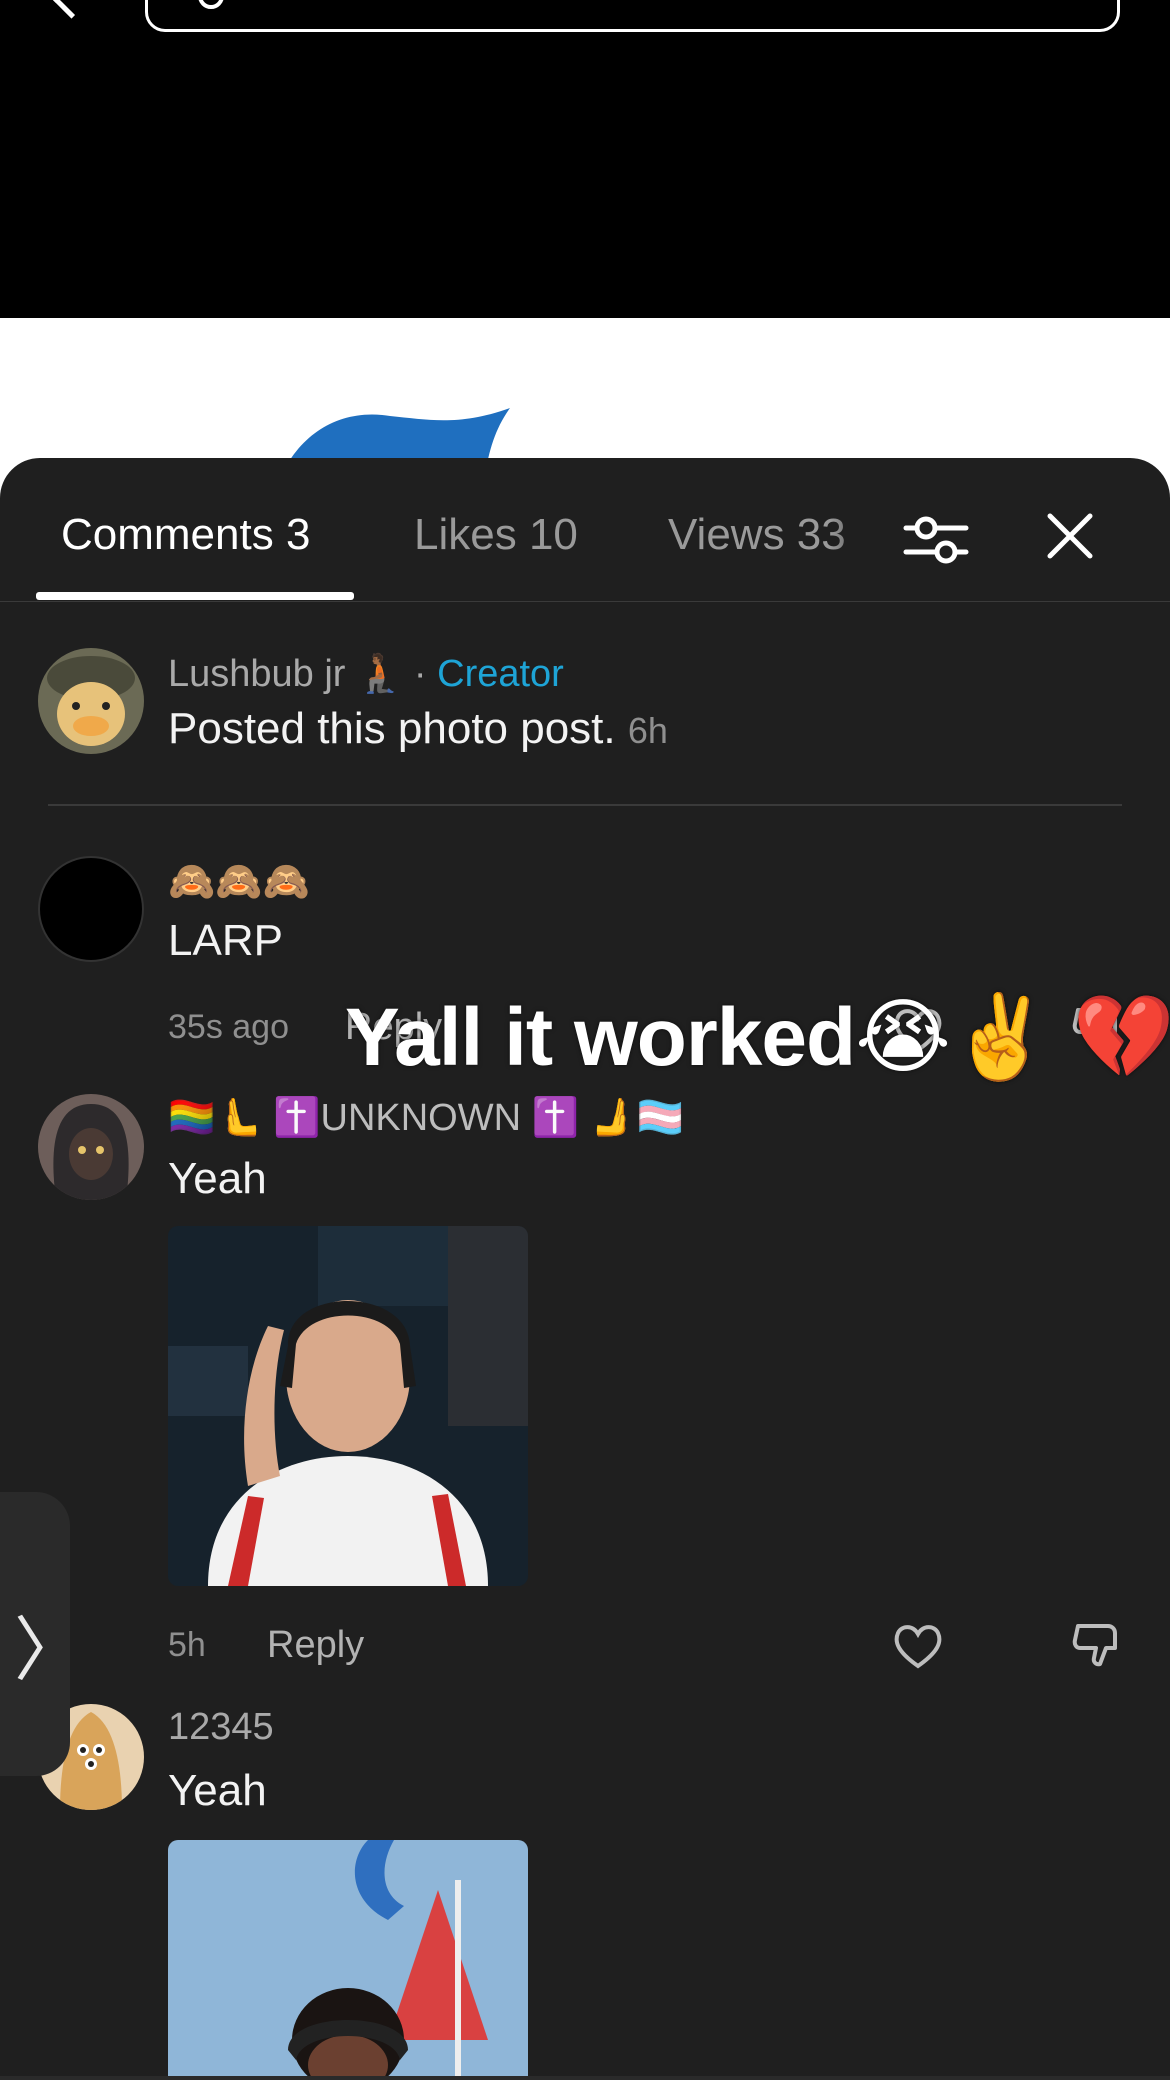 Image resolution: width=1170 pixels, height=2080 pixels. Describe the element at coordinates (315, 1645) in the screenshot. I see `reply-button: Reply` at that location.